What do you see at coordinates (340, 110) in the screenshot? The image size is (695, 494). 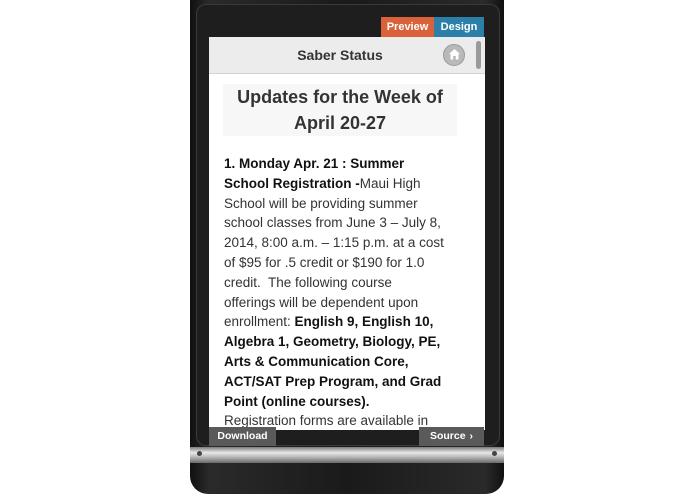 I see `headline-box: Updates for the Week of April 20-27` at bounding box center [340, 110].